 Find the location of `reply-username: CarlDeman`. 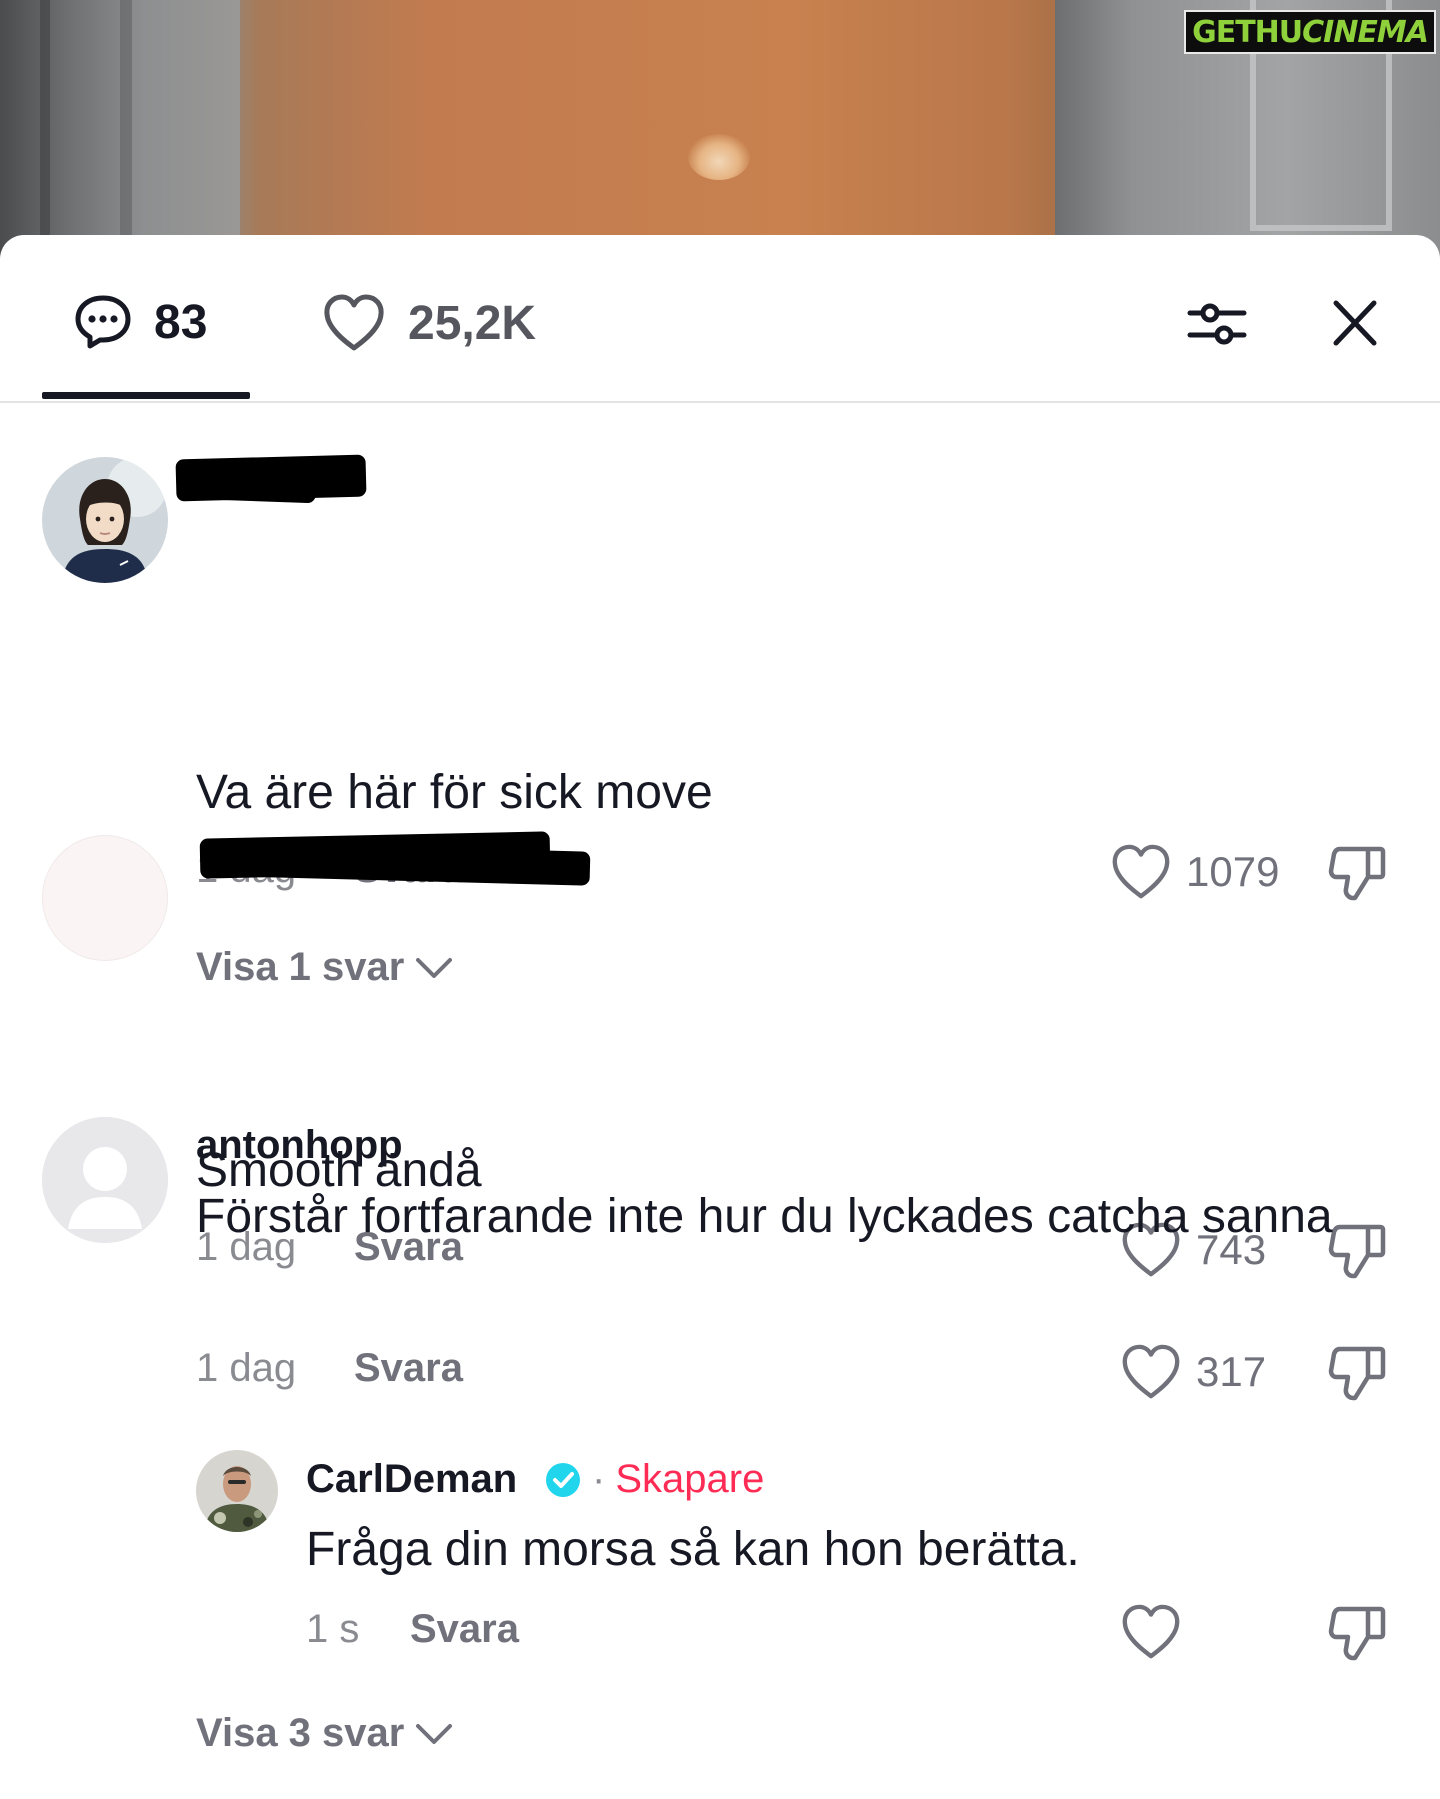

reply-username: CarlDeman is located at coordinates (411, 1479).